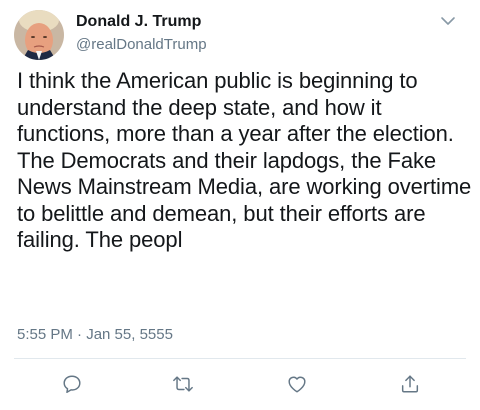  Describe the element at coordinates (240, 358) in the screenshot. I see `divider` at that location.